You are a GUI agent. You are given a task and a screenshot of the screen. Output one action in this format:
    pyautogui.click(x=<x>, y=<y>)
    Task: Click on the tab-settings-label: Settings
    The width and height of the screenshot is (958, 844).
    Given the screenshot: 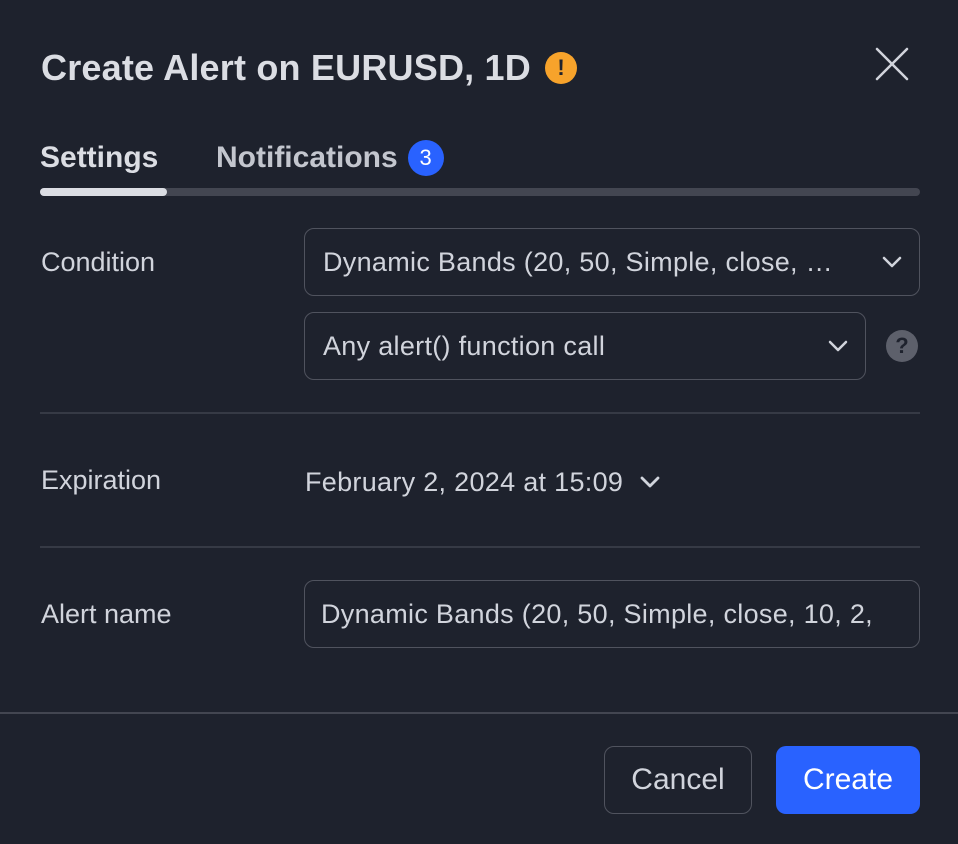 What is the action you would take?
    pyautogui.click(x=99, y=157)
    